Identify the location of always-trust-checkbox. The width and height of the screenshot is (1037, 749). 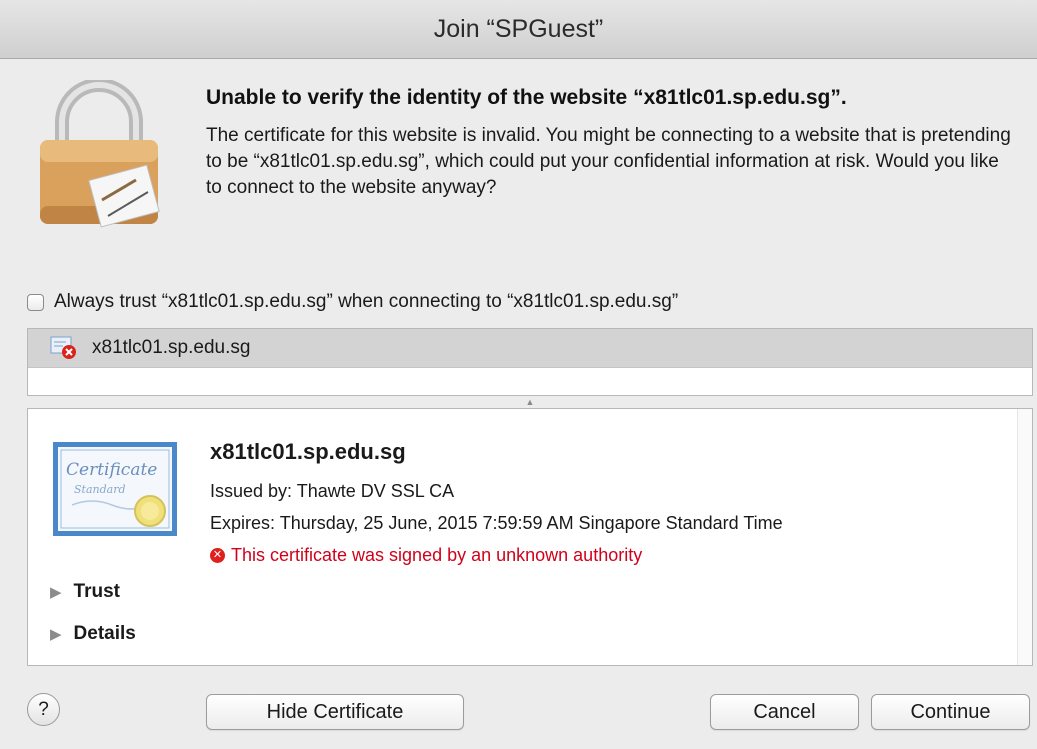
(35, 302).